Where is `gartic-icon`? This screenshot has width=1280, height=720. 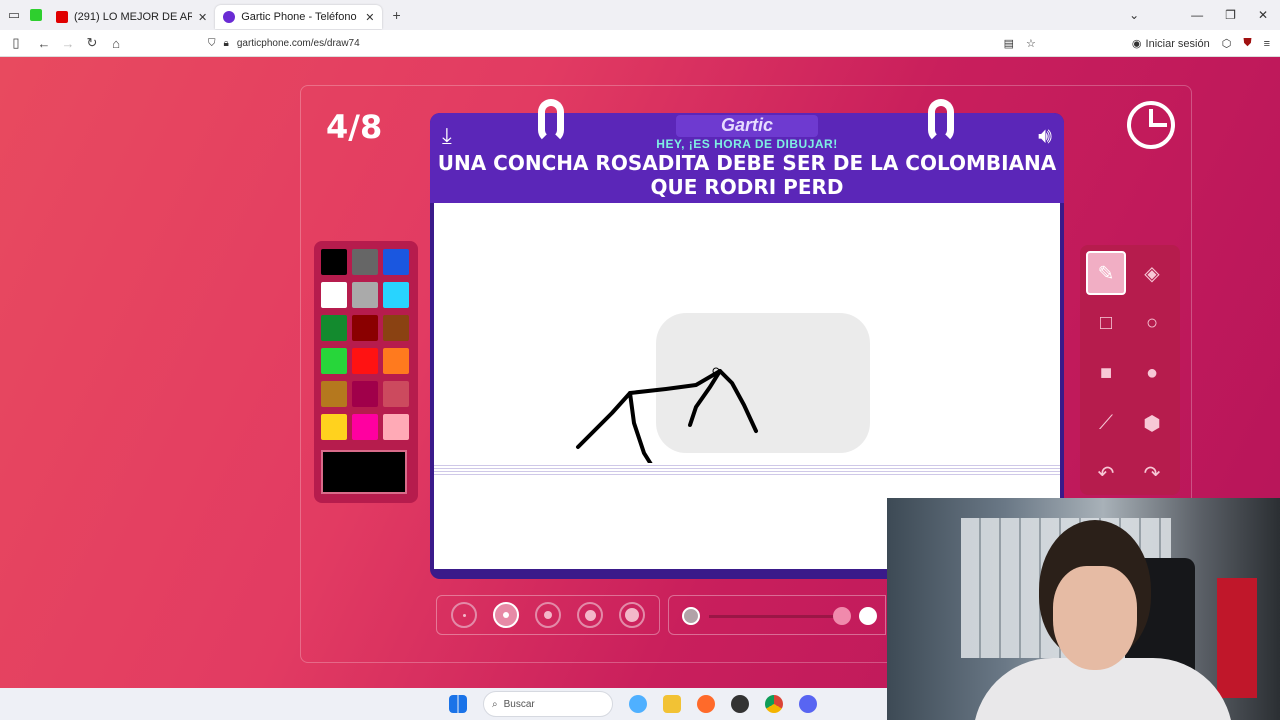 gartic-icon is located at coordinates (229, 17).